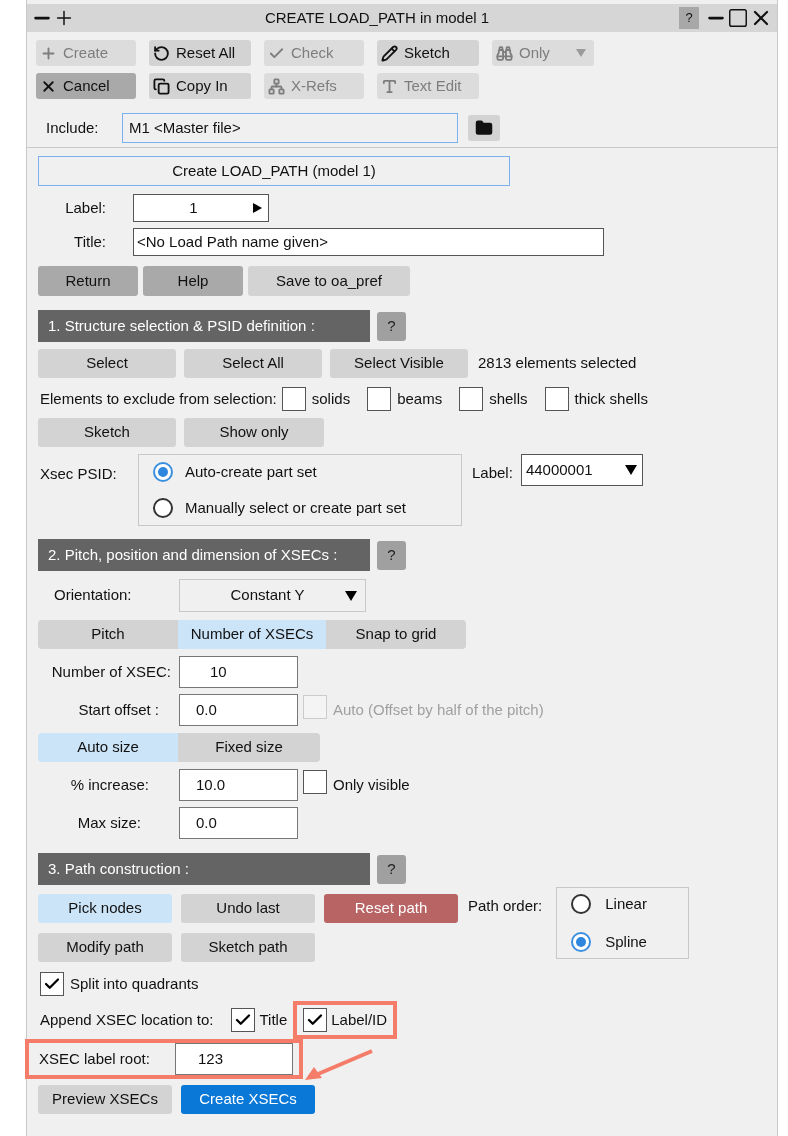 This screenshot has height=1136, width=788. I want to click on path-button: Undo last, so click(248, 908).